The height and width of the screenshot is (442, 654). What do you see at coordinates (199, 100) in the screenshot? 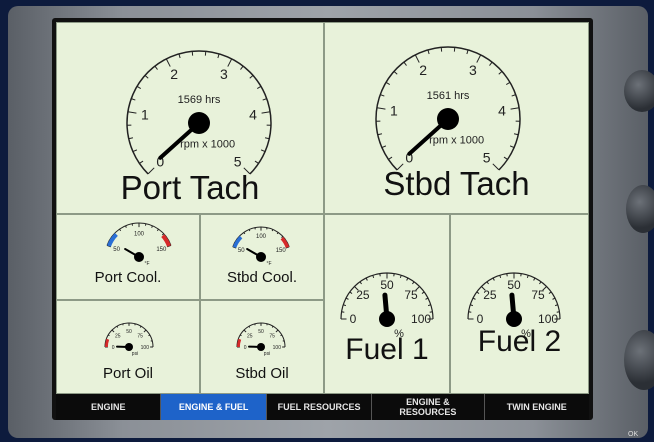
I see `engine-hours-readout: 1569 hrs` at bounding box center [199, 100].